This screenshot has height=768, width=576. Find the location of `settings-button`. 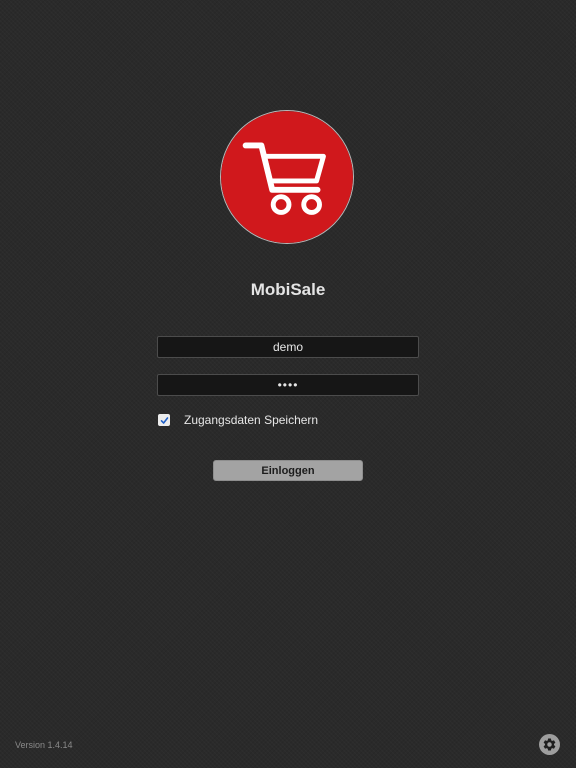

settings-button is located at coordinates (549, 744).